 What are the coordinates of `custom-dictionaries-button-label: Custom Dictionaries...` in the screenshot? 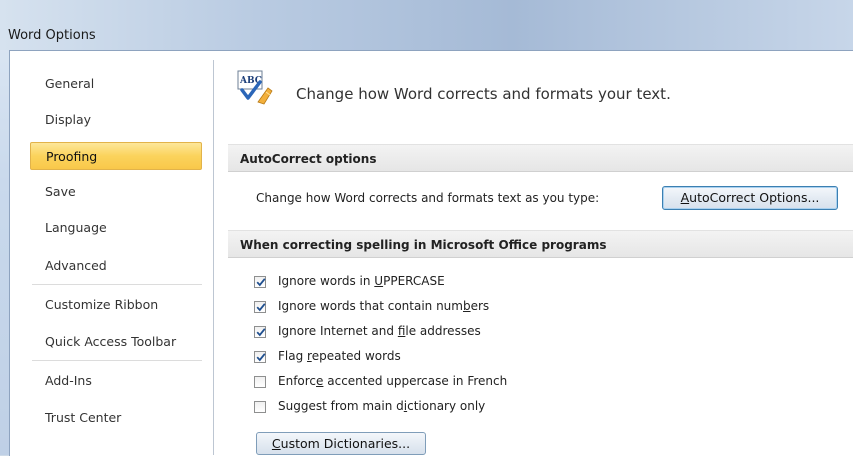 It's located at (341, 443).